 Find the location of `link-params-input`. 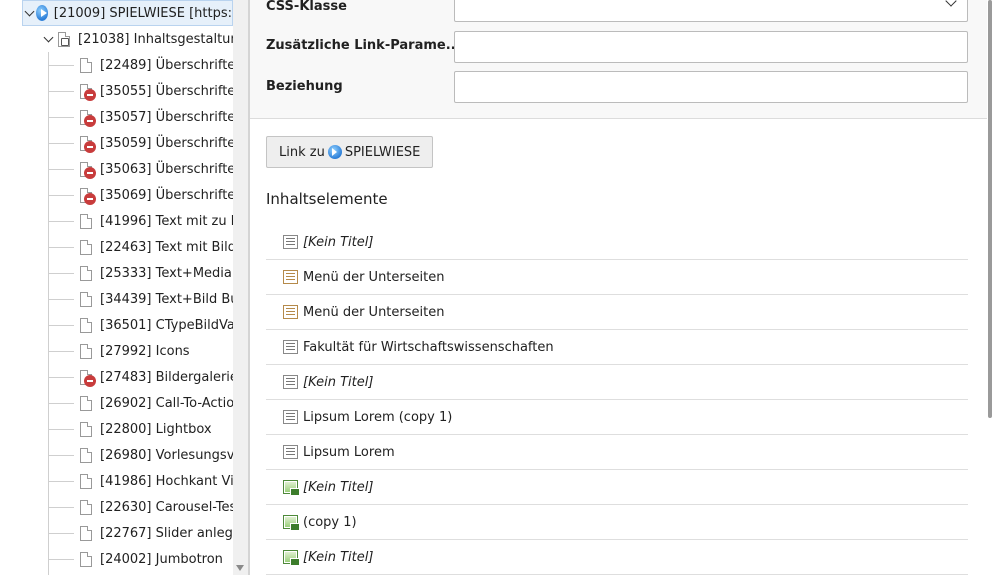

link-params-input is located at coordinates (711, 47).